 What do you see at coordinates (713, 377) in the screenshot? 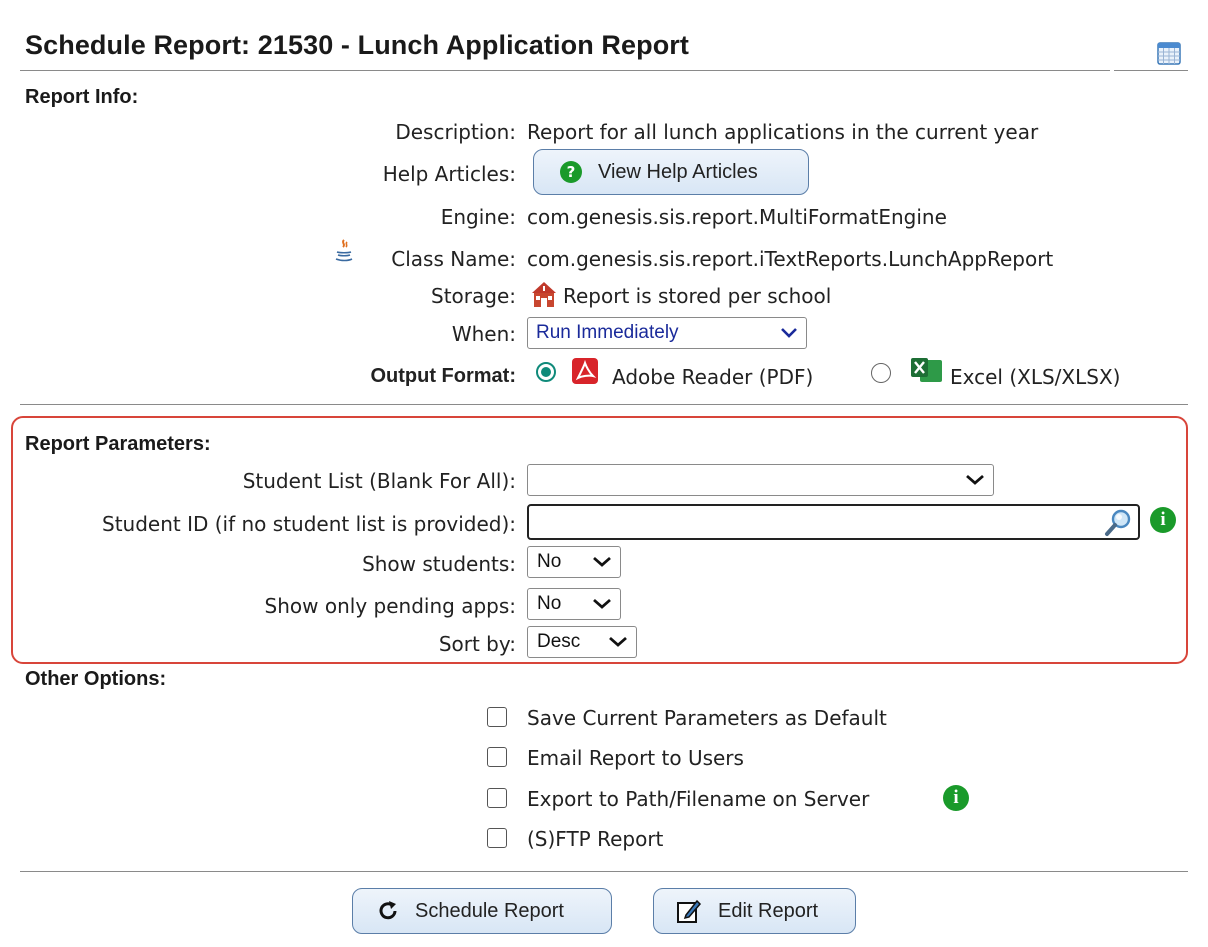
I see `pdf-label: Adobe Reader (PDF)` at bounding box center [713, 377].